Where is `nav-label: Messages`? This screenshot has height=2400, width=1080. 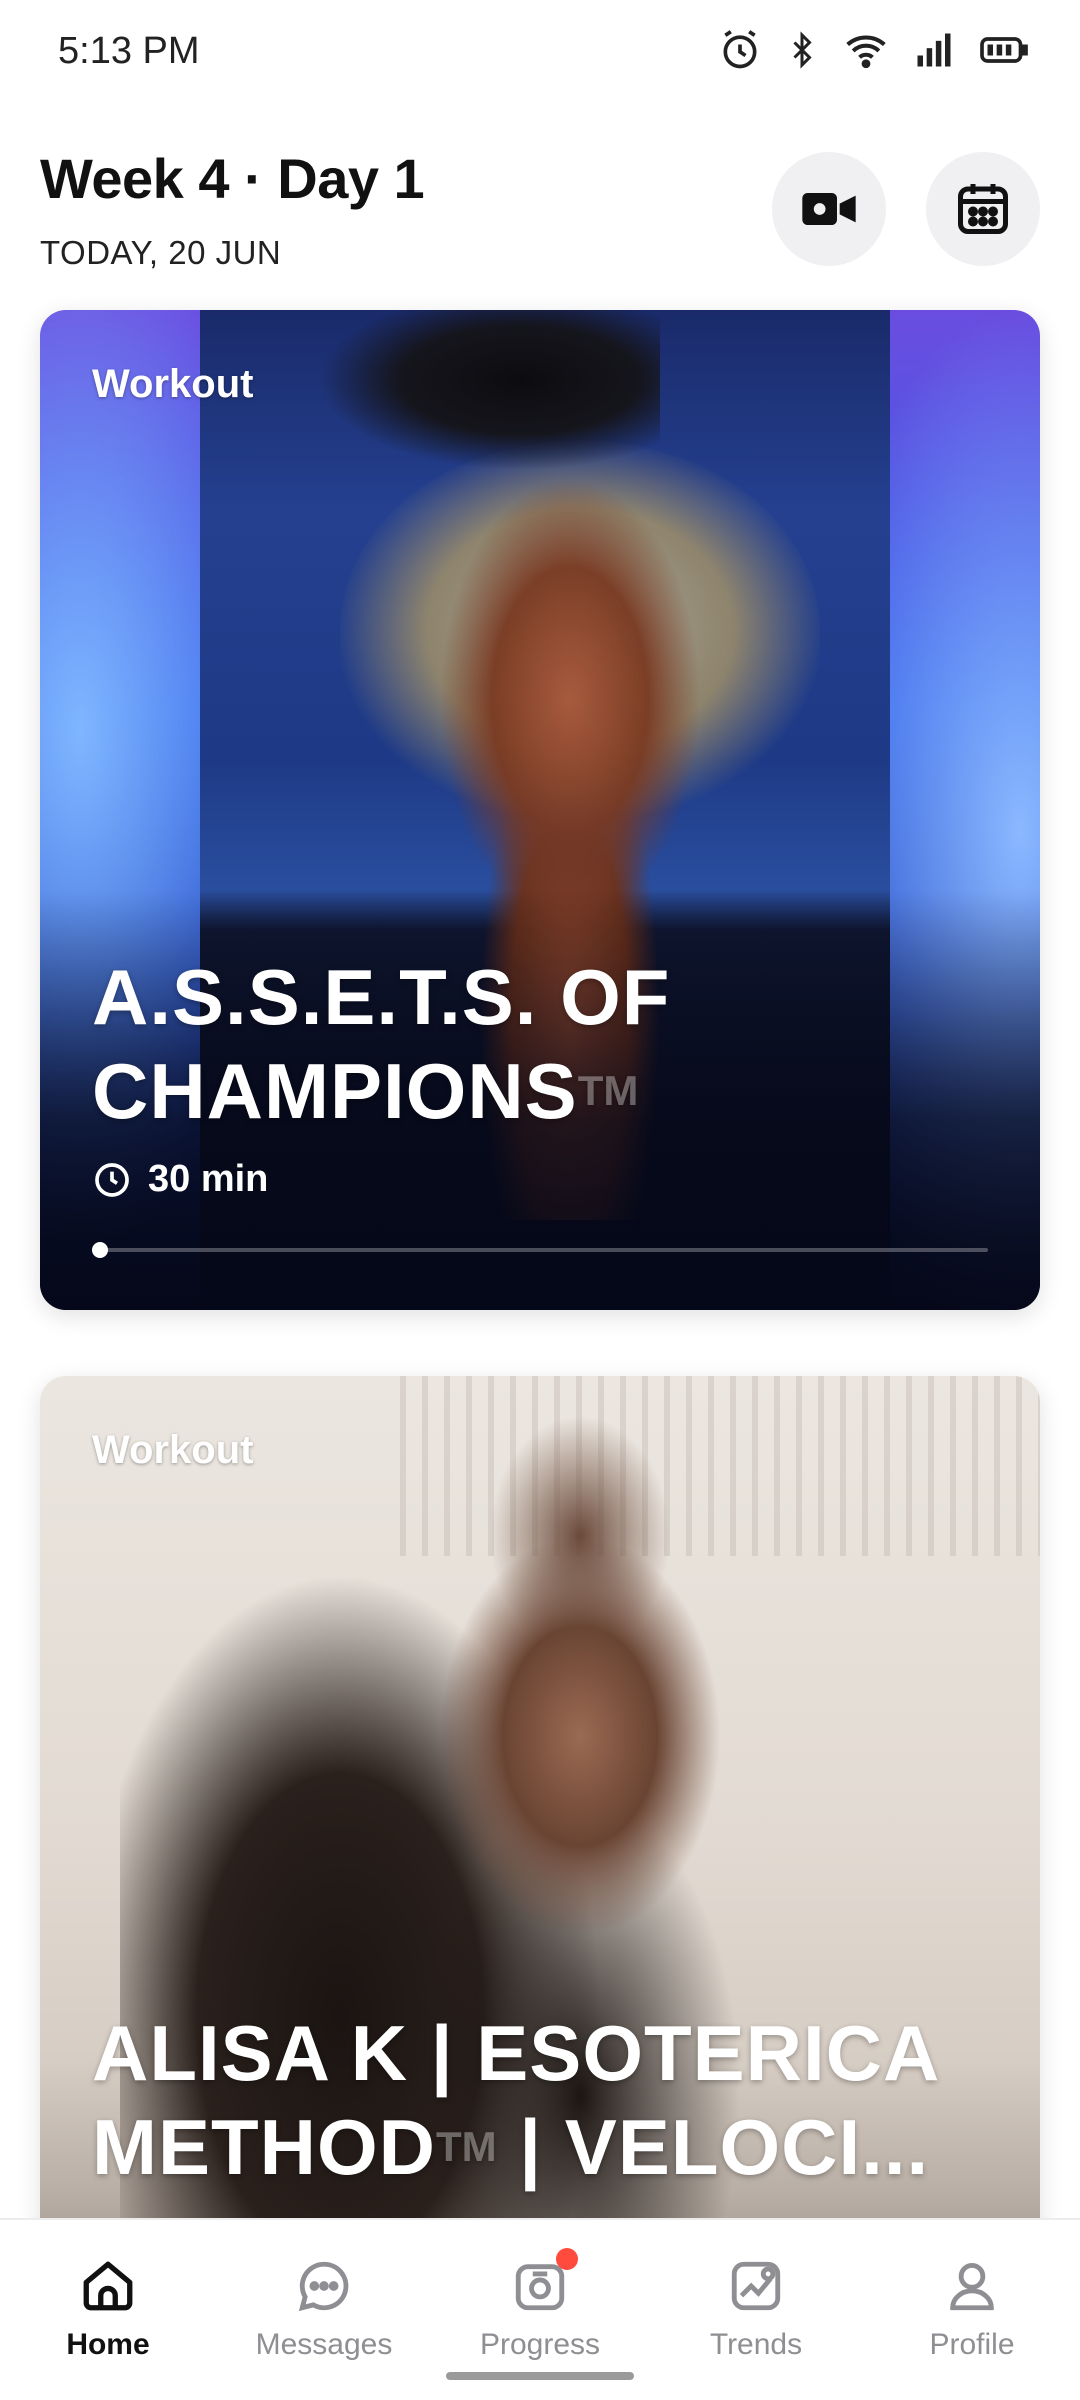 nav-label: Messages is located at coordinates (324, 2344).